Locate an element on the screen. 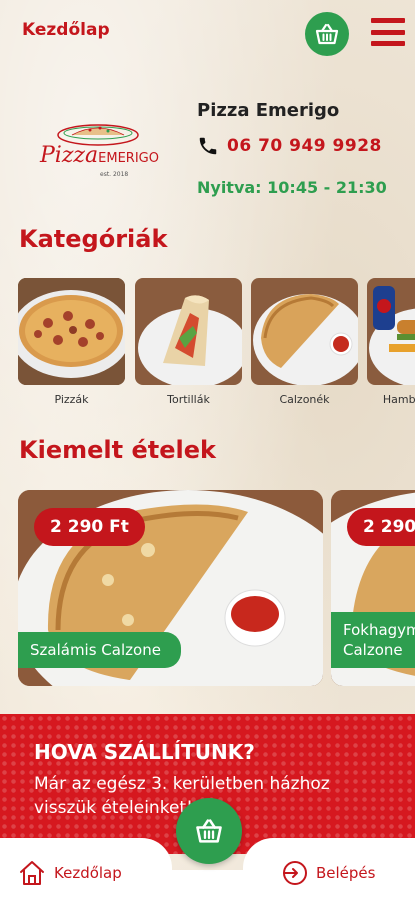  categories-carousel: Pizzák Tortillák Calzonék Hamb is located at coordinates (216, 343).